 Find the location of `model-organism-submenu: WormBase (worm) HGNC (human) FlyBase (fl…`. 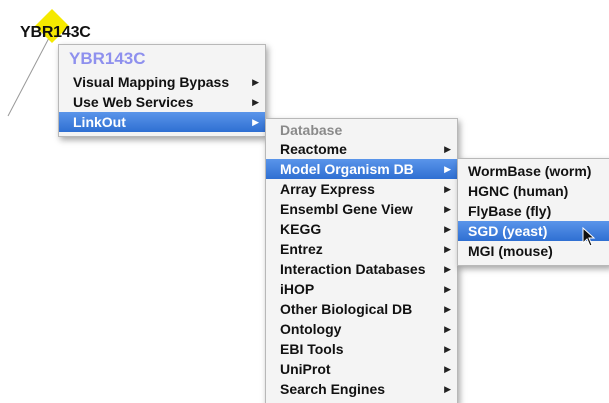

model-organism-submenu: WormBase (worm) HGNC (human) FlyBase (fl… is located at coordinates (533, 212).